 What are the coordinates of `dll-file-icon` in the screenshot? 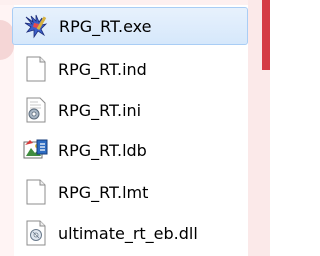 It's located at (36, 233).